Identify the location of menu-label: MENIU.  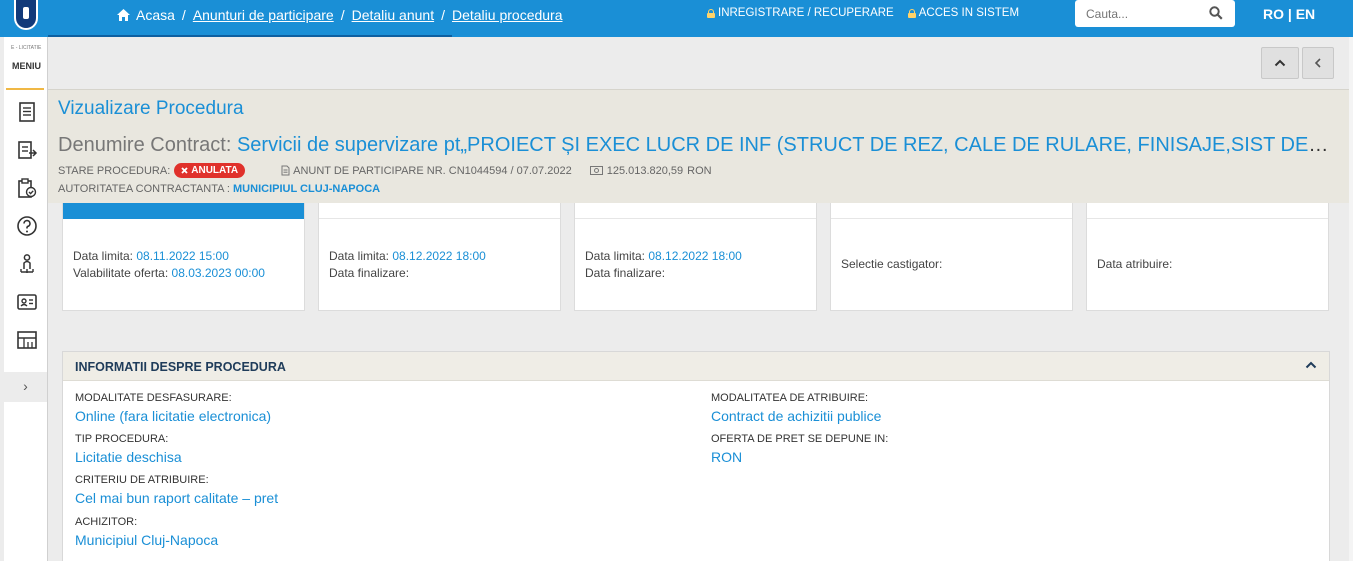
(26, 66).